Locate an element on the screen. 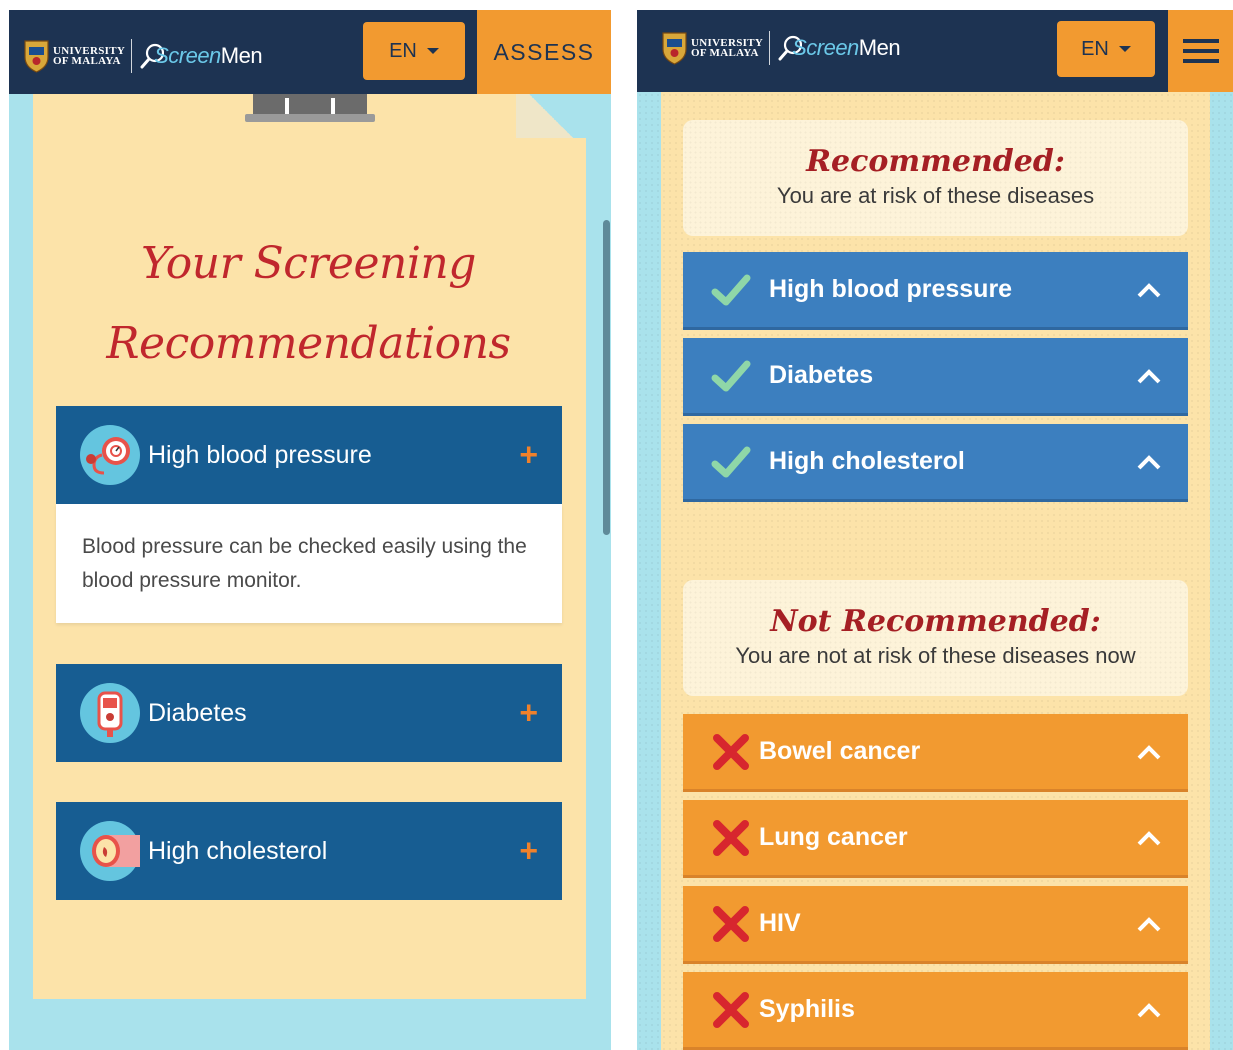 The height and width of the screenshot is (1050, 1233). recommended-item-label: Diabetes is located at coordinates (821, 375).